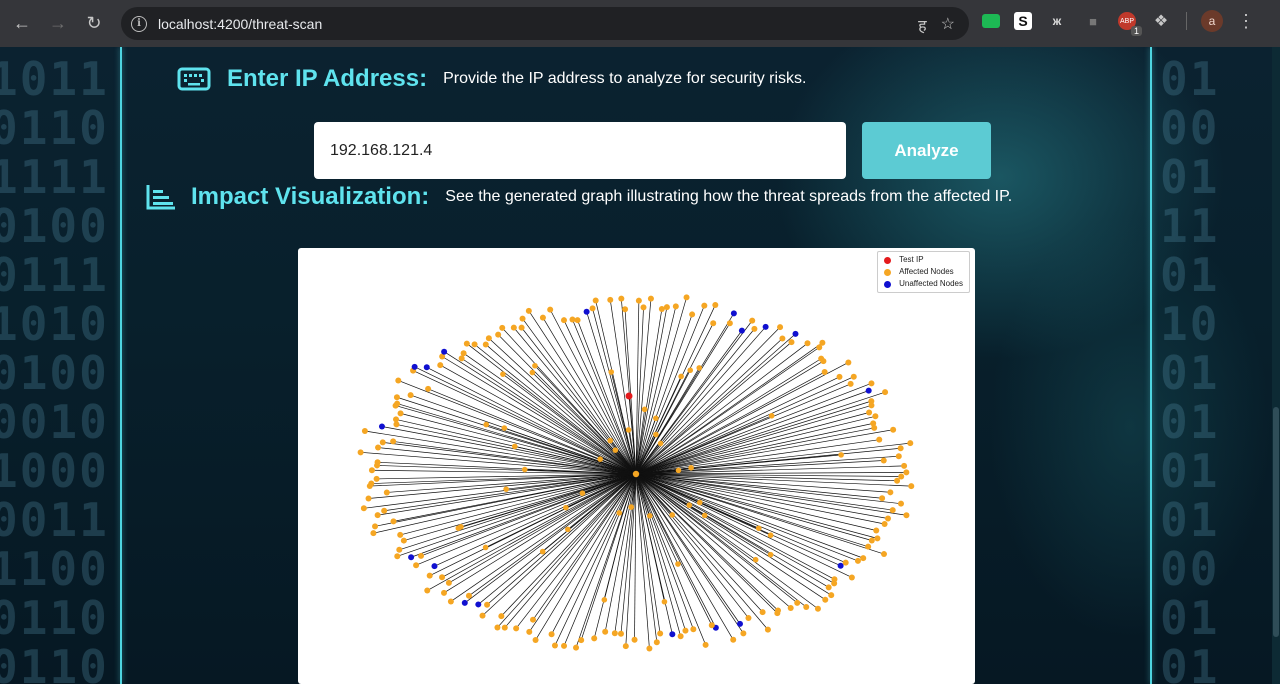  What do you see at coordinates (1023, 21) in the screenshot?
I see `s-extension-icon: S` at bounding box center [1023, 21].